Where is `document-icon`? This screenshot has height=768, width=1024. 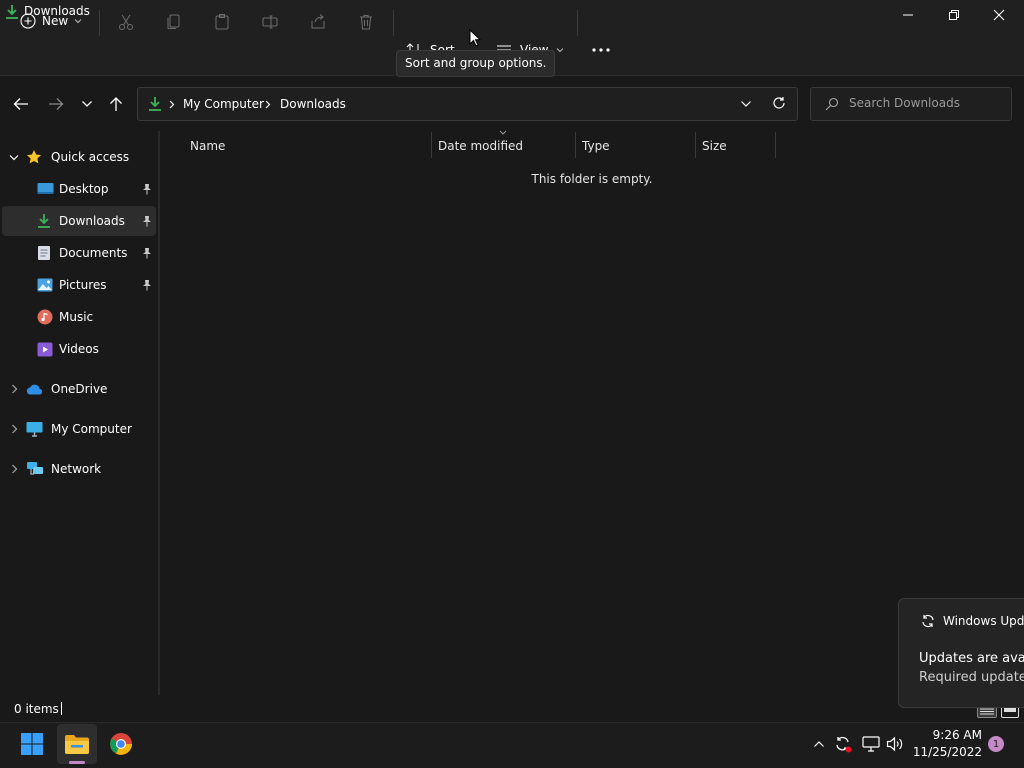
document-icon is located at coordinates (48, 253).